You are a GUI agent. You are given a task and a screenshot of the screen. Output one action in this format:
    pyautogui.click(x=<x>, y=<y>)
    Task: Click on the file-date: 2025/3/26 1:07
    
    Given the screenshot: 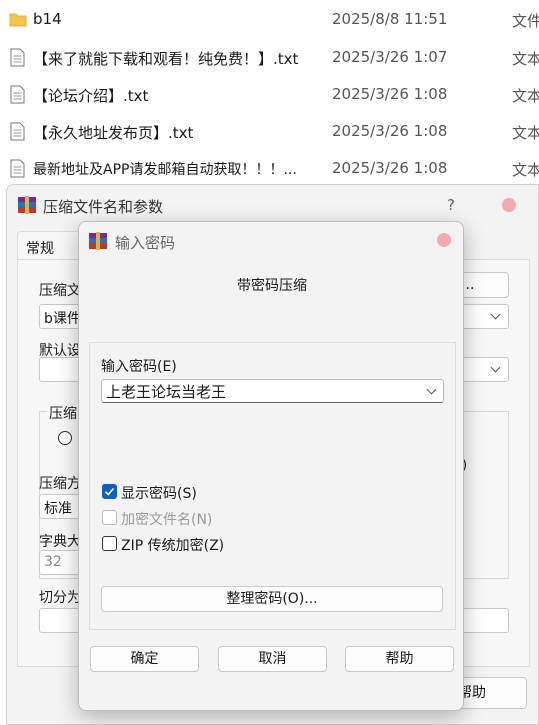 What is the action you would take?
    pyautogui.click(x=390, y=57)
    